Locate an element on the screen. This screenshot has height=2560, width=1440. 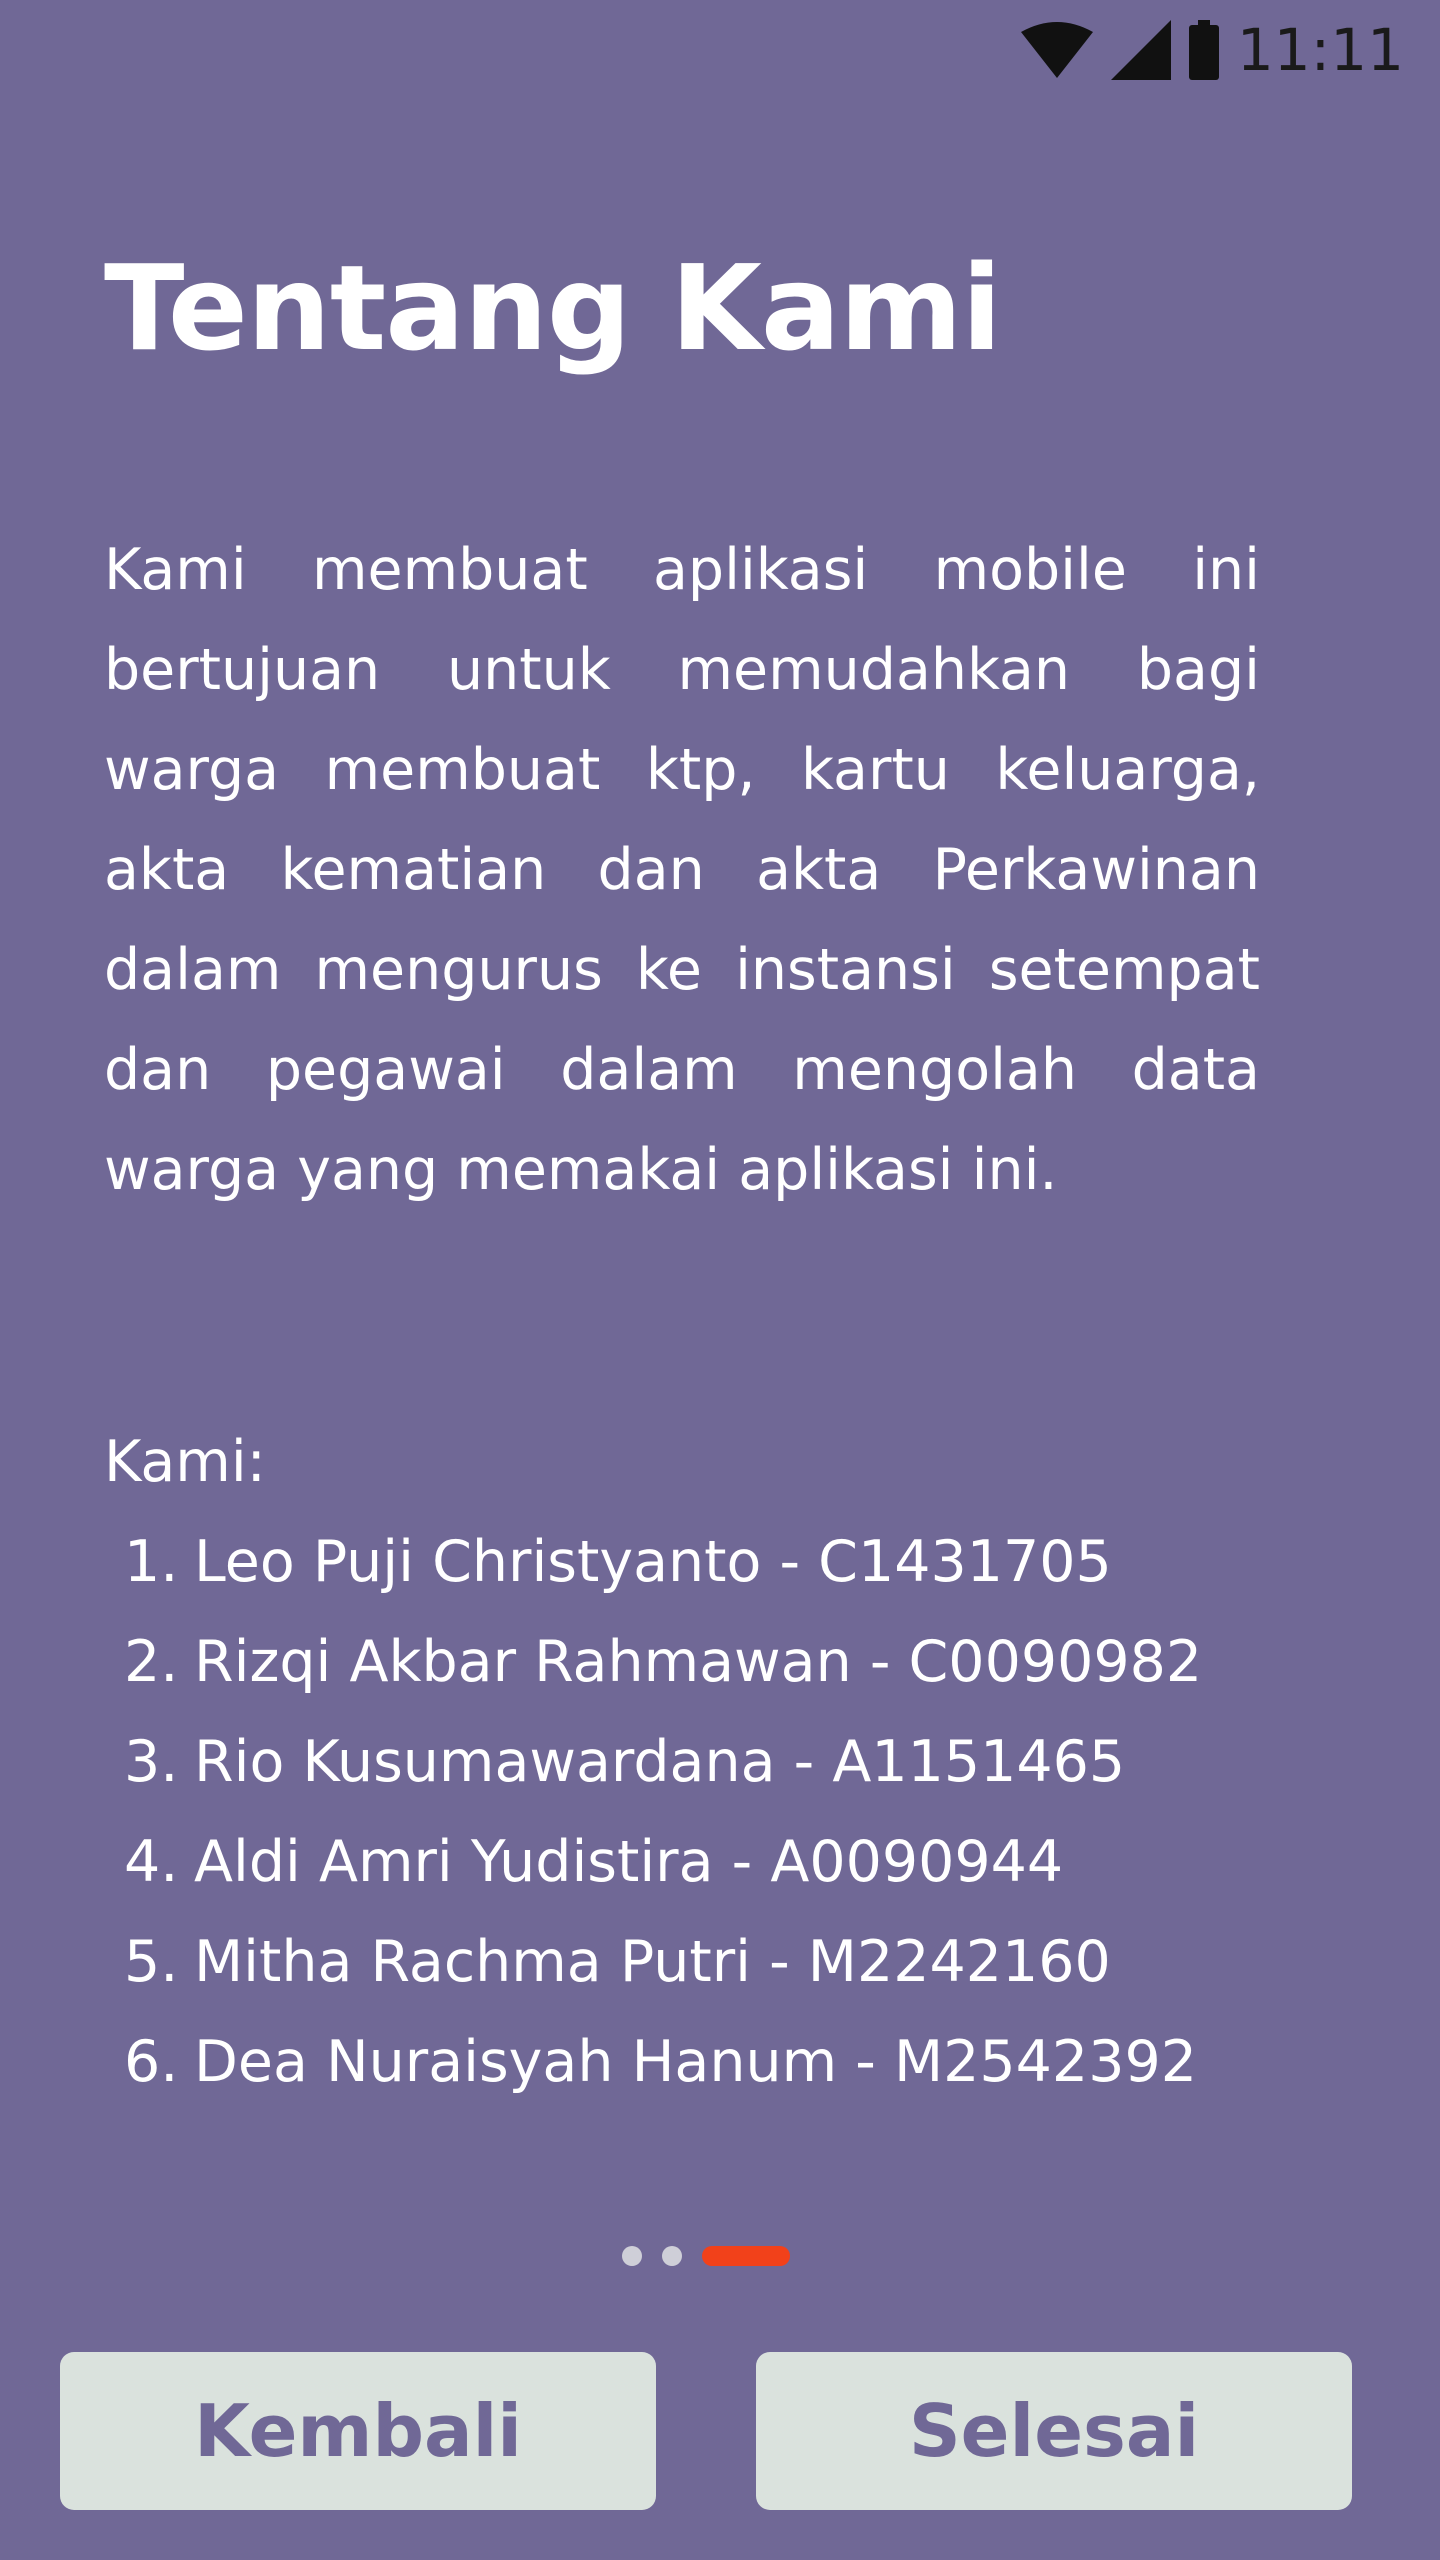
back-button: Kembali is located at coordinates (358, 2431).